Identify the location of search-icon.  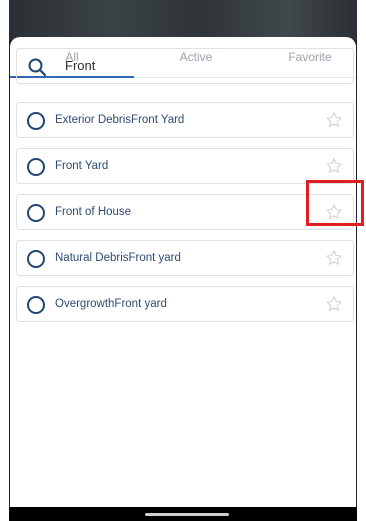
(37, 67).